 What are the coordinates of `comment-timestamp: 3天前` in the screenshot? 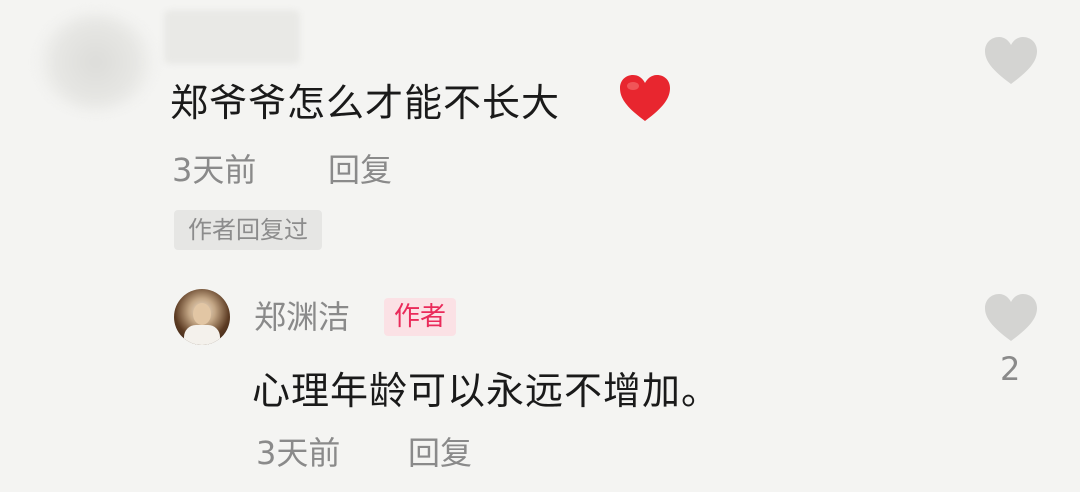 It's located at (214, 170).